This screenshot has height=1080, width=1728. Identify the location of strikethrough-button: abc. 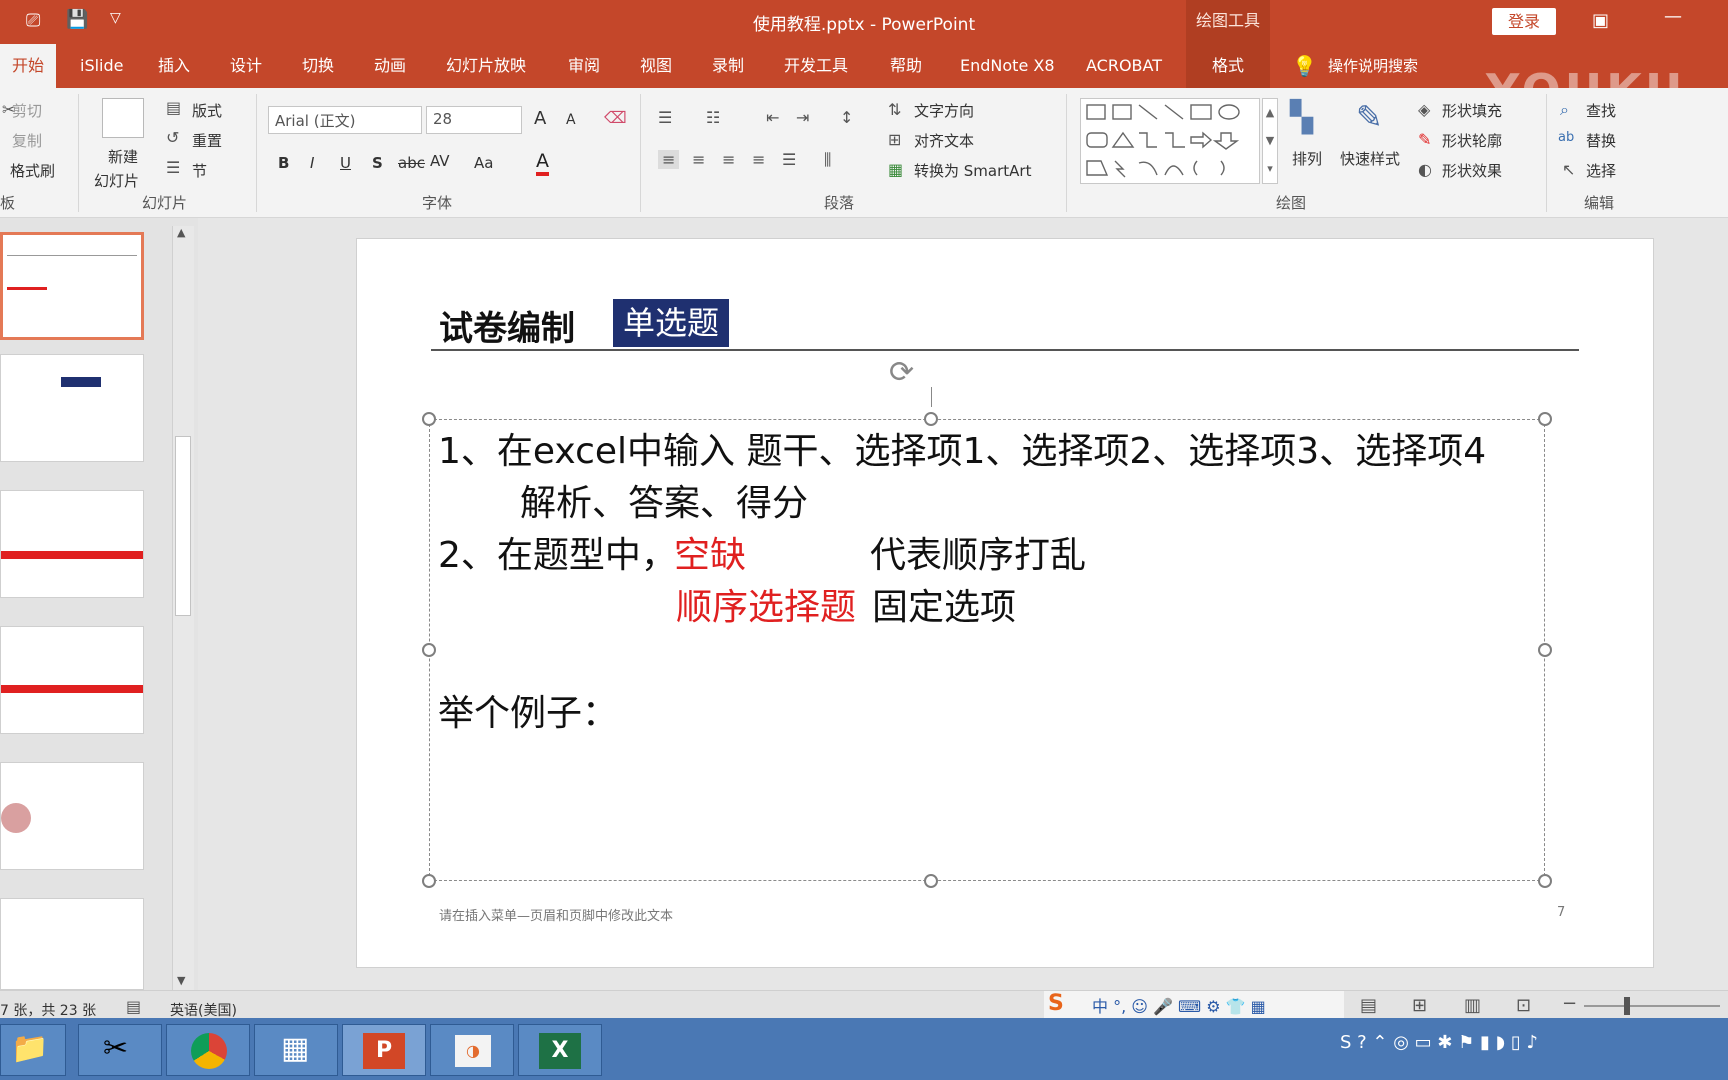
(411, 163).